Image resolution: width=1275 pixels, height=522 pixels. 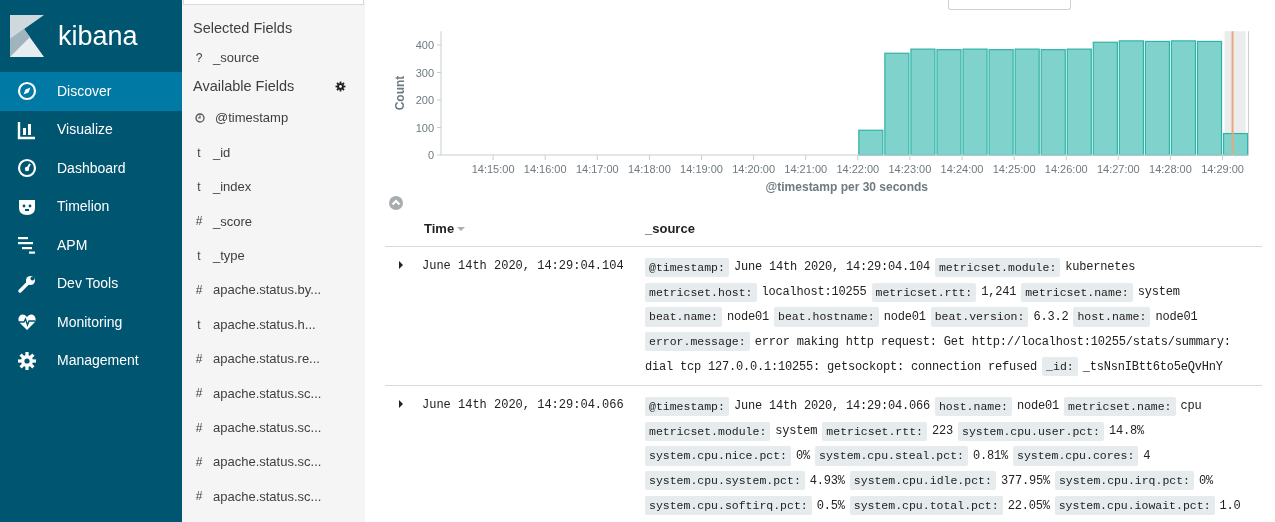 I want to click on compass-icon, so click(x=27, y=91).